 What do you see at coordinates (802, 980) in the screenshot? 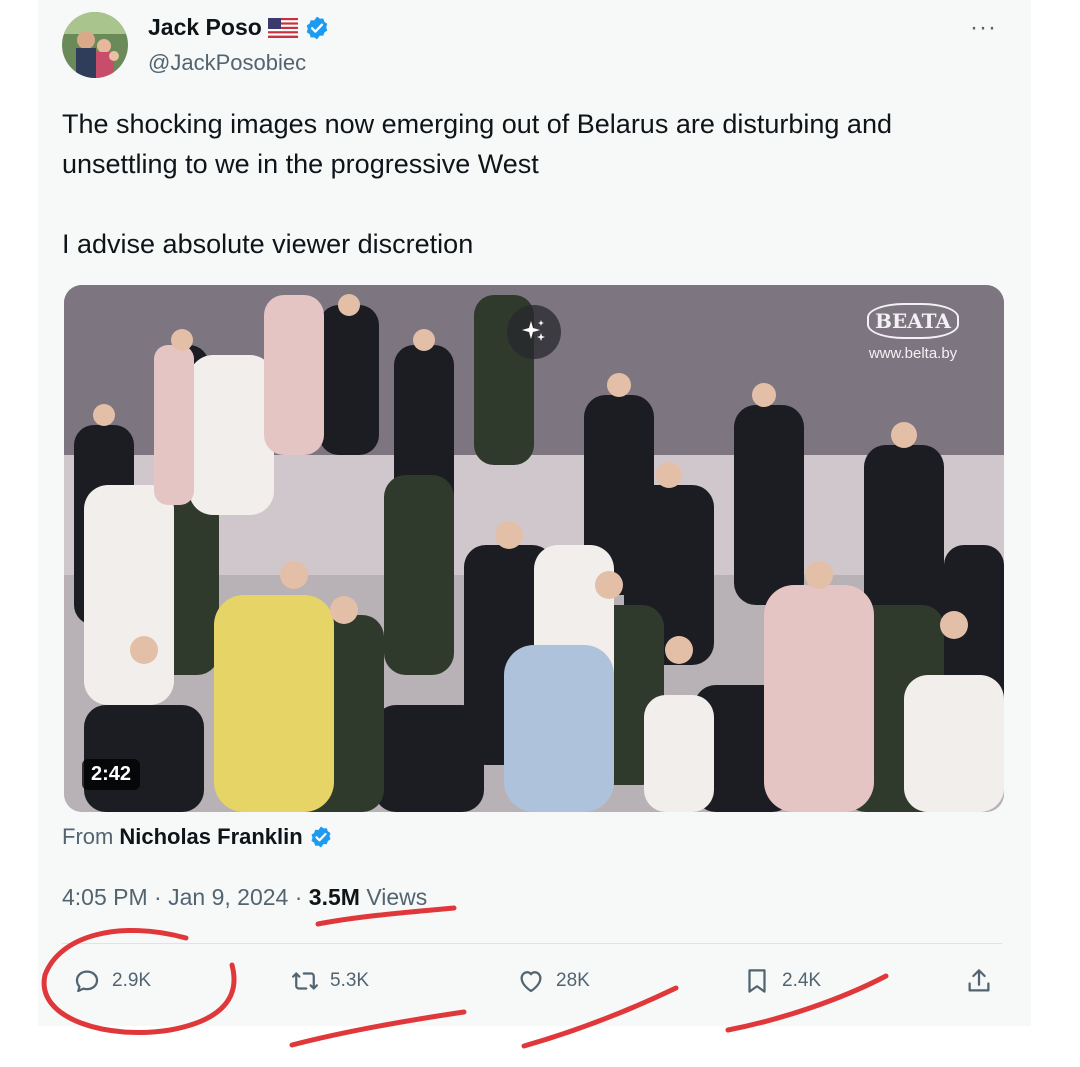
I see `bookmark-count: 2.4K` at bounding box center [802, 980].